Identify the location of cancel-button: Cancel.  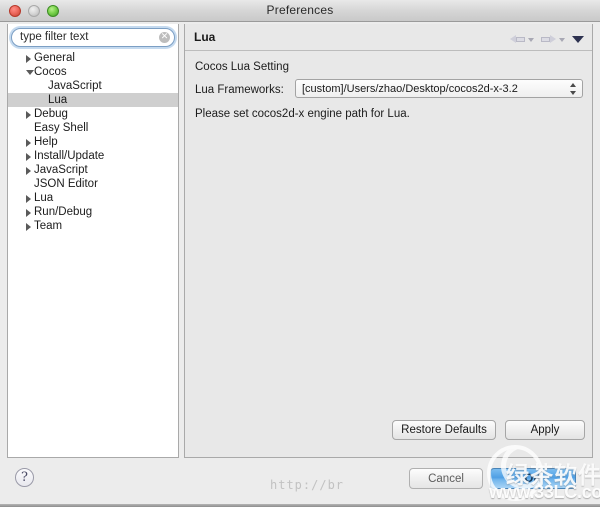
(446, 478).